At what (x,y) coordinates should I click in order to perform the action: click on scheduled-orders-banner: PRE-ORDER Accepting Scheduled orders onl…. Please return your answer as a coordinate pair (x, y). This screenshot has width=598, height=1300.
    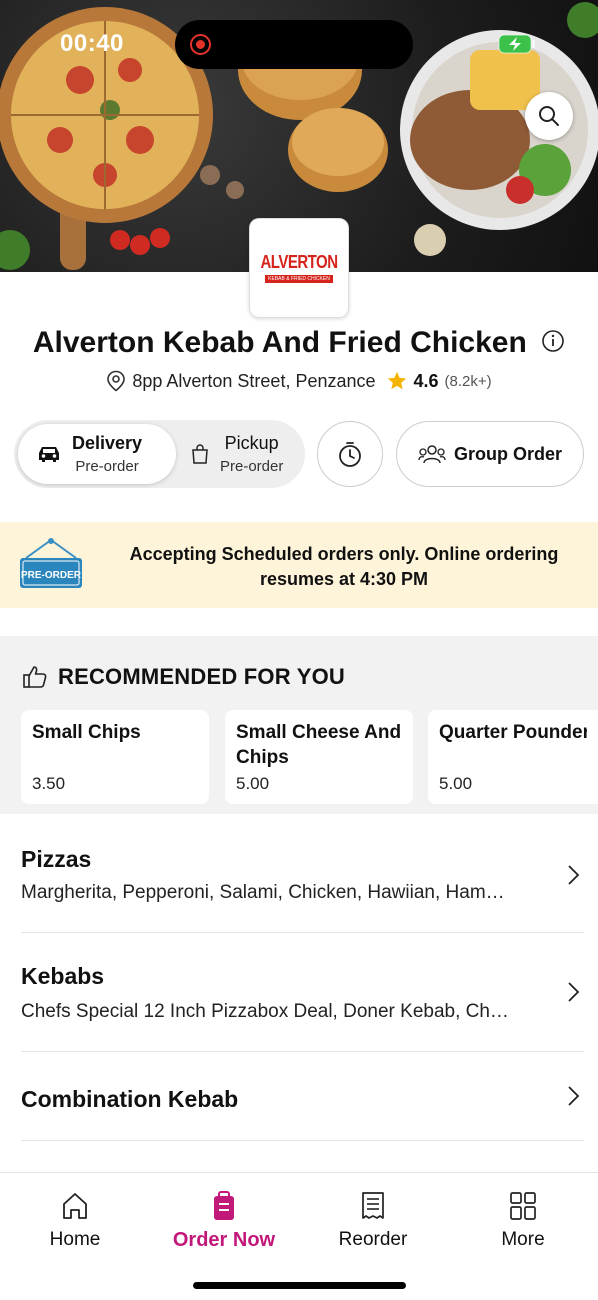
    Looking at the image, I should click on (299, 565).